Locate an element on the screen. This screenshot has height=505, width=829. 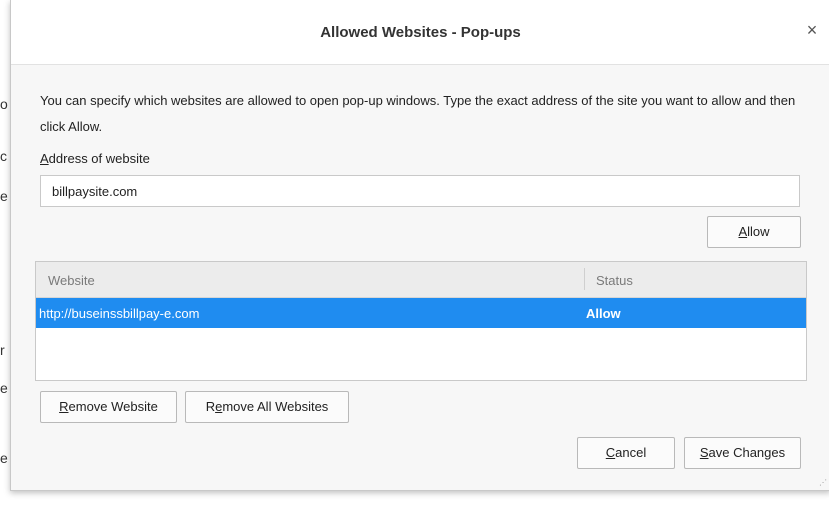
address-label-text: ddress of website is located at coordinates (99, 158).